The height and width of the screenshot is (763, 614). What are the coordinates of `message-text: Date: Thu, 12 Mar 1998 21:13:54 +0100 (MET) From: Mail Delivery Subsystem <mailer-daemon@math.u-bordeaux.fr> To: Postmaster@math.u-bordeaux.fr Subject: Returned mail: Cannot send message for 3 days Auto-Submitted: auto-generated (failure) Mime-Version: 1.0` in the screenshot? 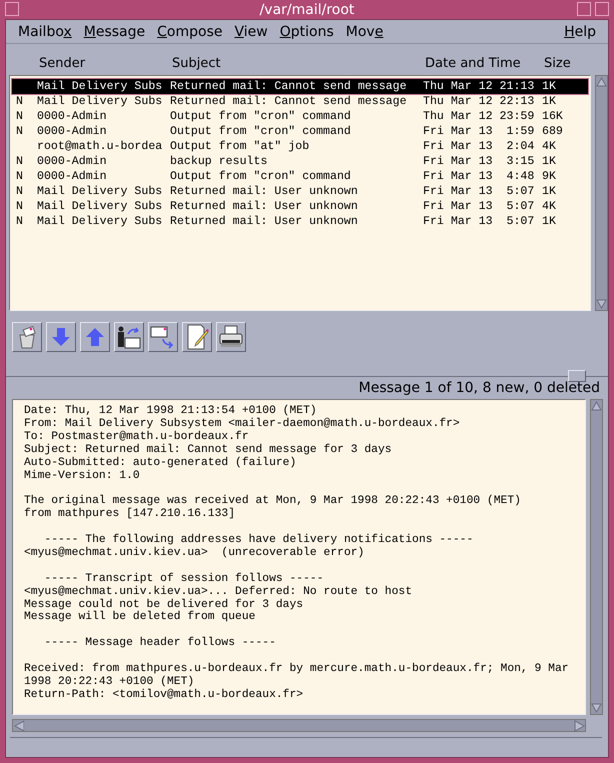 It's located at (242, 443).